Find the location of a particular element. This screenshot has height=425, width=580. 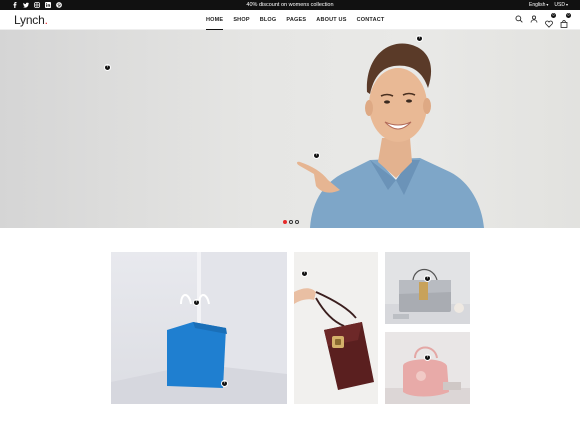

logo: Lynch. is located at coordinates (31, 20).